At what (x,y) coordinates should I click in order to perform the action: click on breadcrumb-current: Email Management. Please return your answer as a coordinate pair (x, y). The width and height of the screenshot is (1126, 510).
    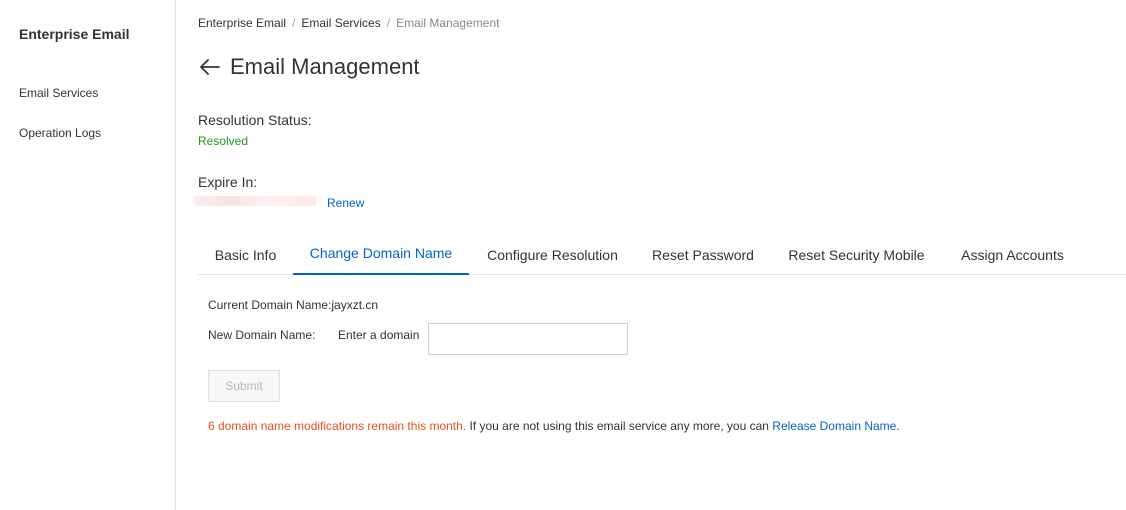
    Looking at the image, I should click on (448, 23).